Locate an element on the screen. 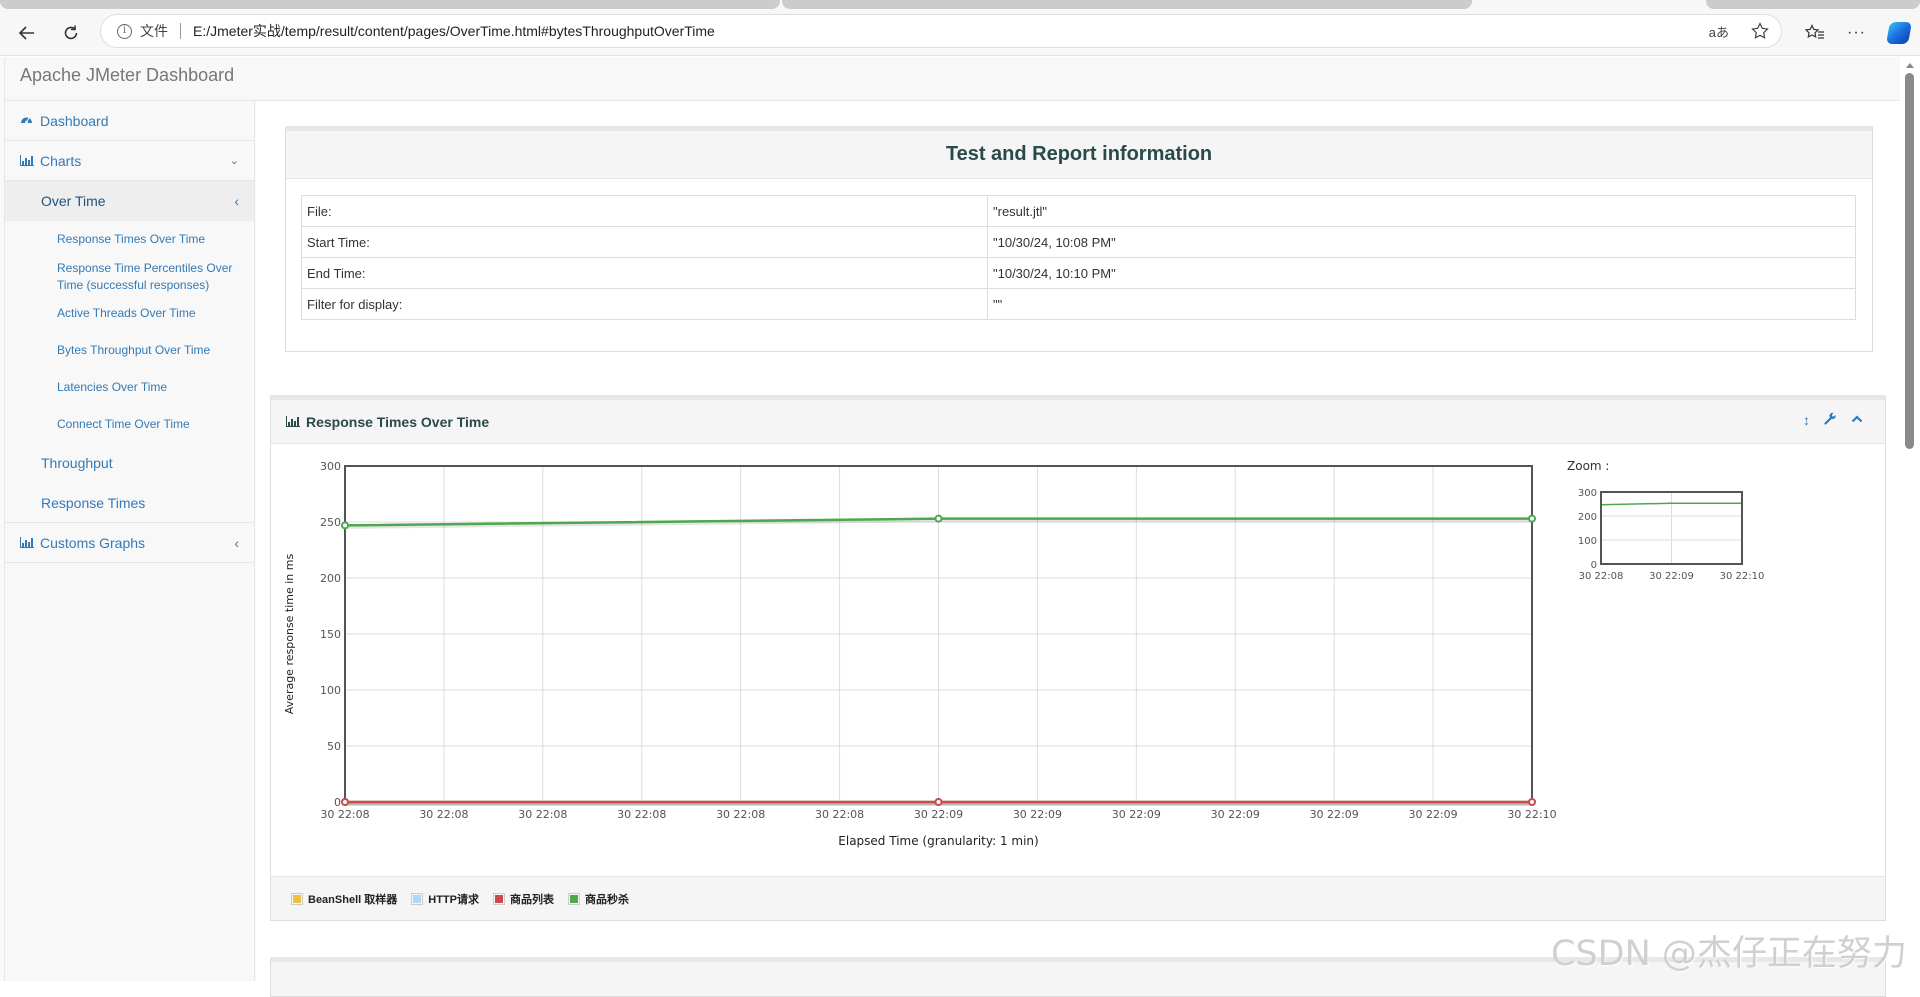 This screenshot has height=997, width=1920. legend-item: 商品列表 is located at coordinates (523, 899).